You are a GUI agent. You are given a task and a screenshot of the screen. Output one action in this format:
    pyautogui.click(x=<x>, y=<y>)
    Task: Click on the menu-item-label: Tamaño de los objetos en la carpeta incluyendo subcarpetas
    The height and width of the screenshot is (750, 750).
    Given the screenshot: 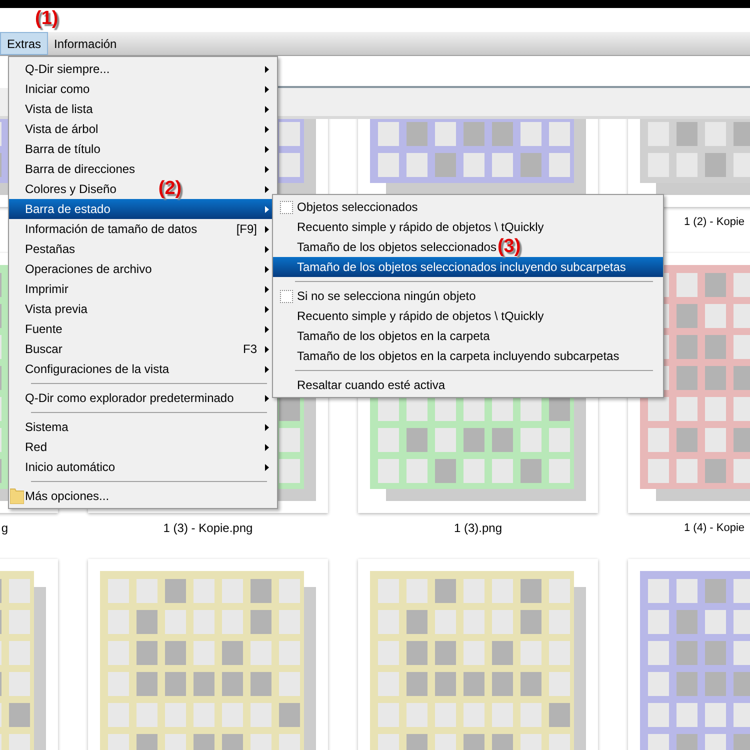 What is the action you would take?
    pyautogui.click(x=458, y=356)
    